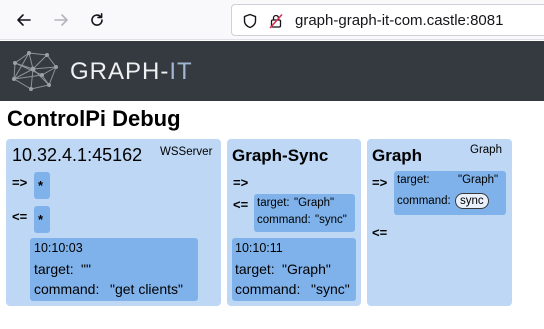  Describe the element at coordinates (304, 213) in the screenshot. I see `in-message: target: "Graph" command: "sync"` at that location.